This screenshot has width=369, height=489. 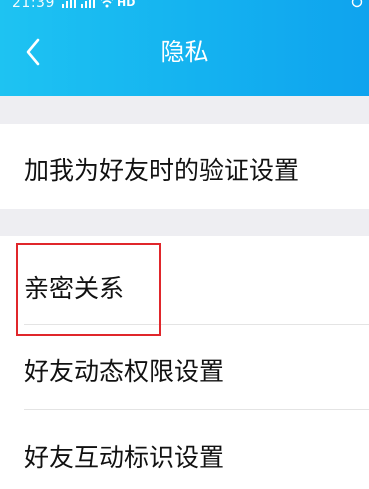 What do you see at coordinates (69, 4) in the screenshot?
I see `sim-signal-icon` at bounding box center [69, 4].